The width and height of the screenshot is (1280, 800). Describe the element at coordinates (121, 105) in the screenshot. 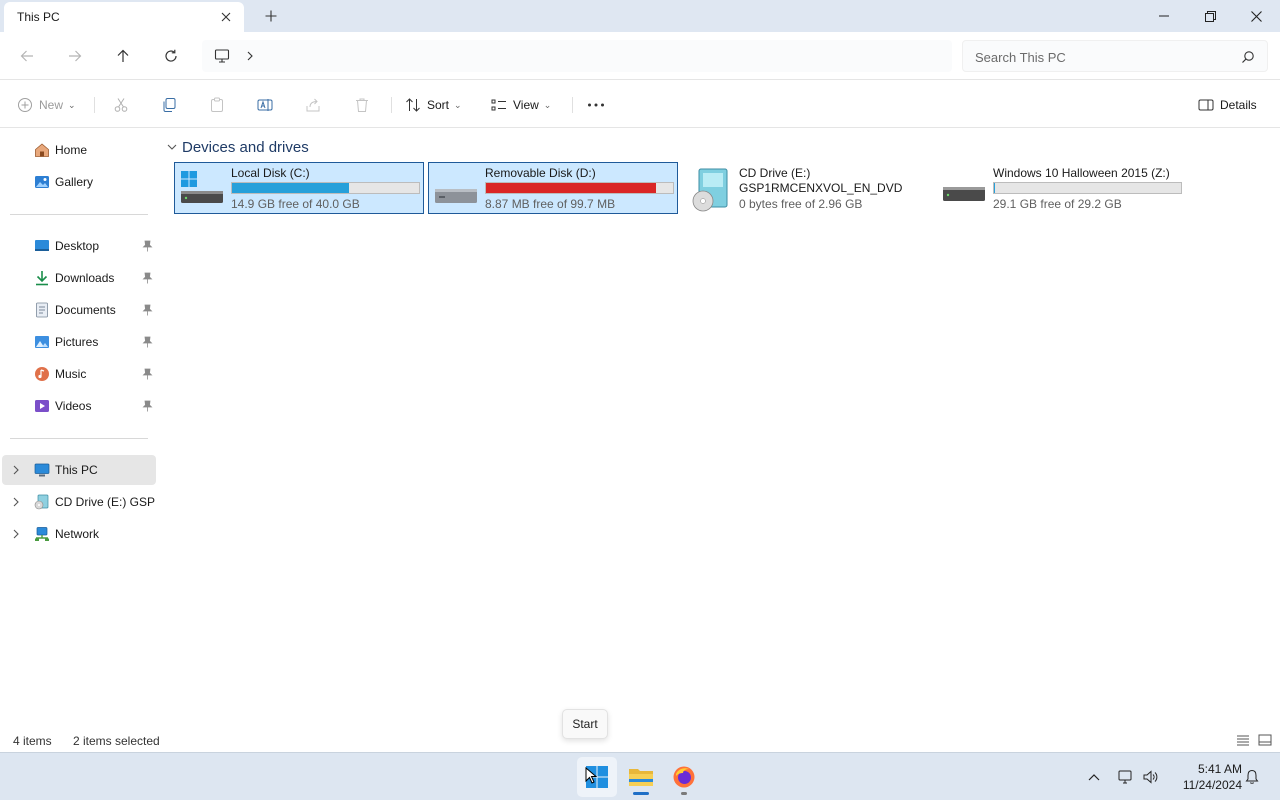

I see `cut-button` at that location.